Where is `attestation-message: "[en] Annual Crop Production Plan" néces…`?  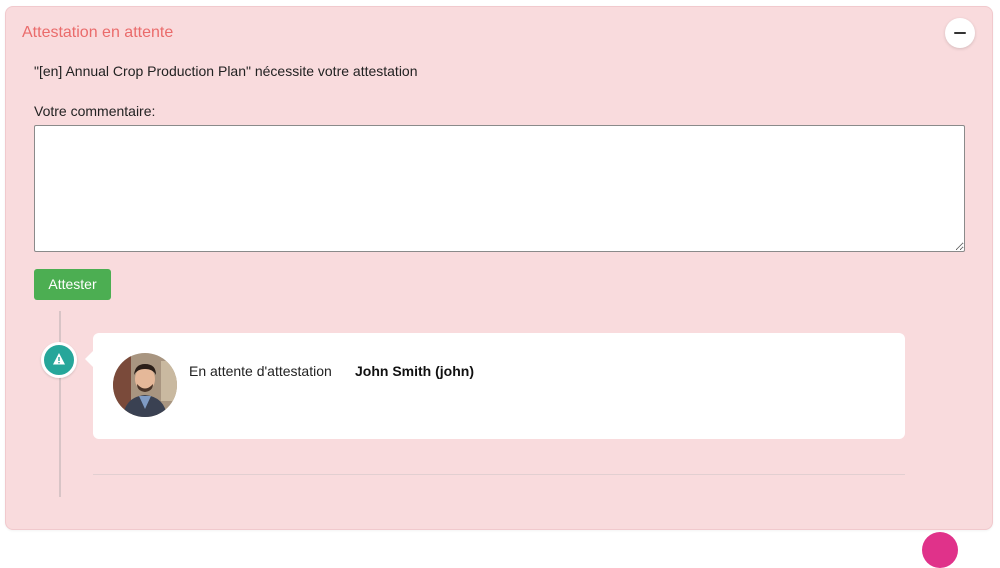 attestation-message: "[en] Annual Crop Production Plan" néces… is located at coordinates (226, 71).